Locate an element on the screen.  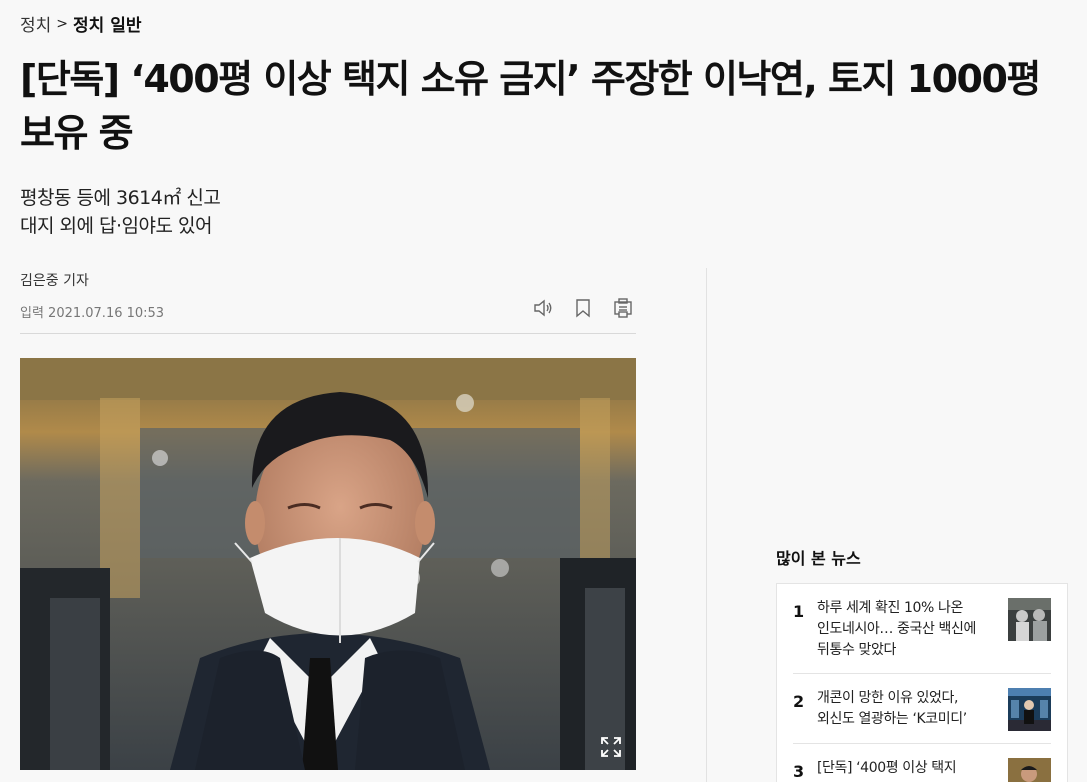
breadcrumb: 정치 > 정치 일반 is located at coordinates (81, 24).